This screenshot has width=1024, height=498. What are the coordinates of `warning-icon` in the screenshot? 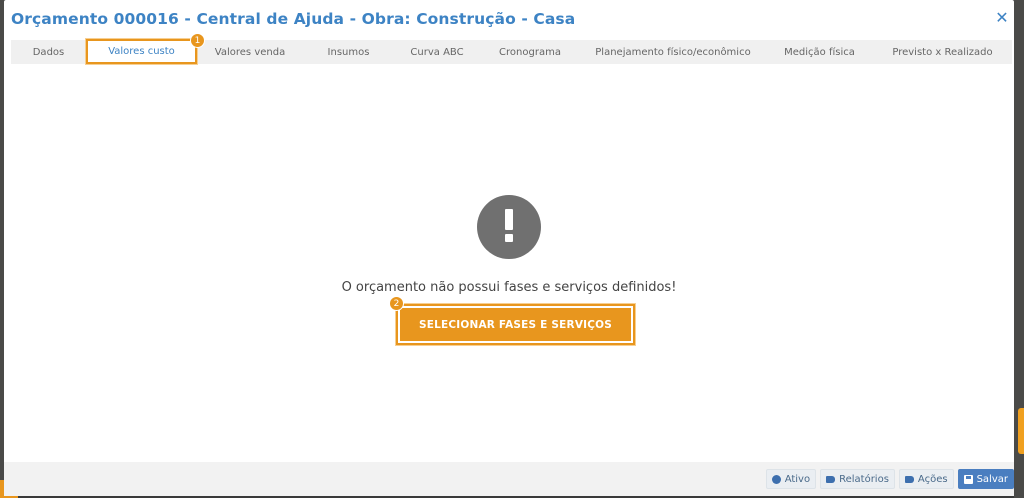 It's located at (509, 227).